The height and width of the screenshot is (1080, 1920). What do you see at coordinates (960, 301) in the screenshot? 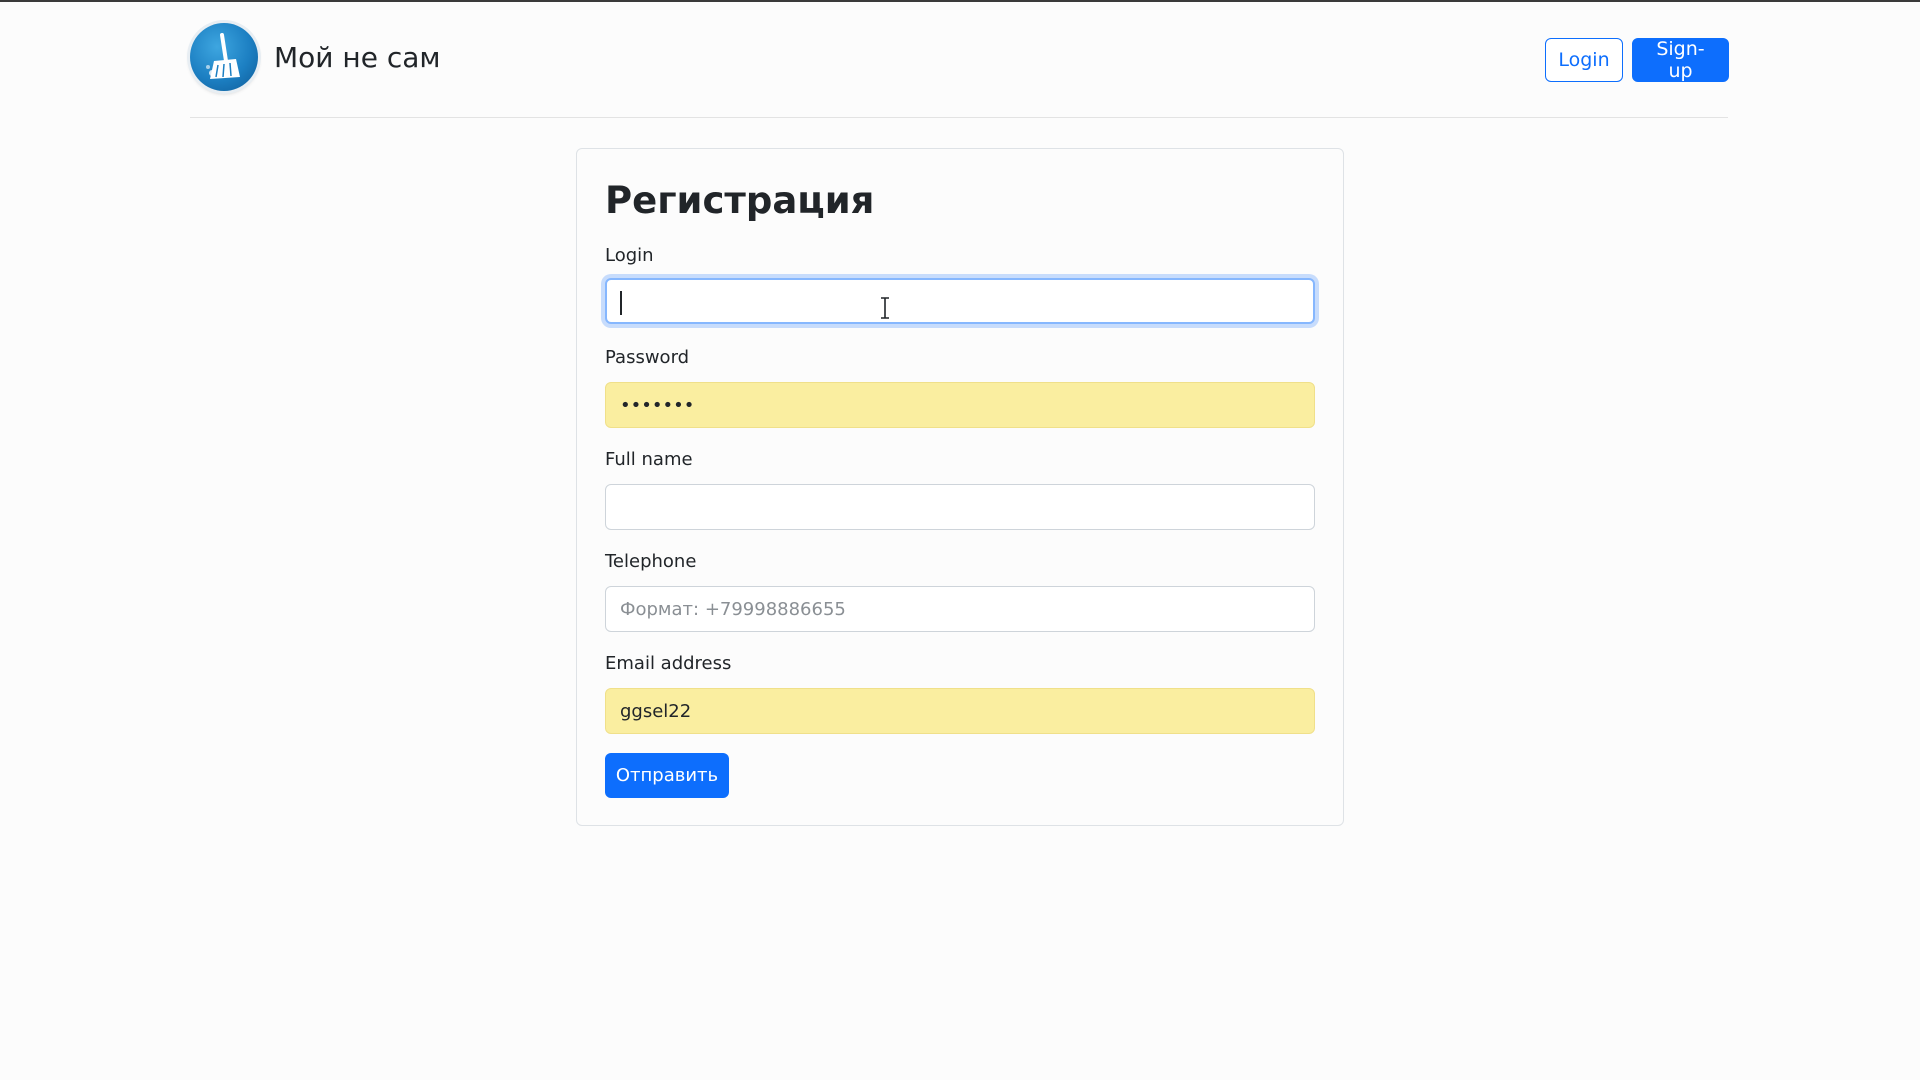
I see `login-input` at bounding box center [960, 301].